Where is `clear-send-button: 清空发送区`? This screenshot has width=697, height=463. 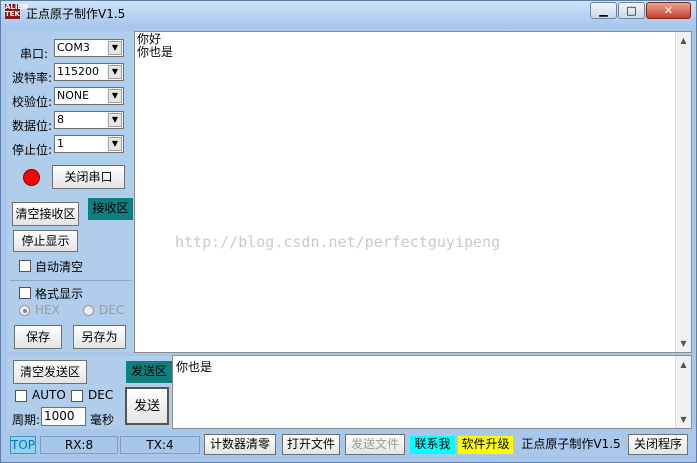 clear-send-button: 清空发送区 is located at coordinates (50, 372).